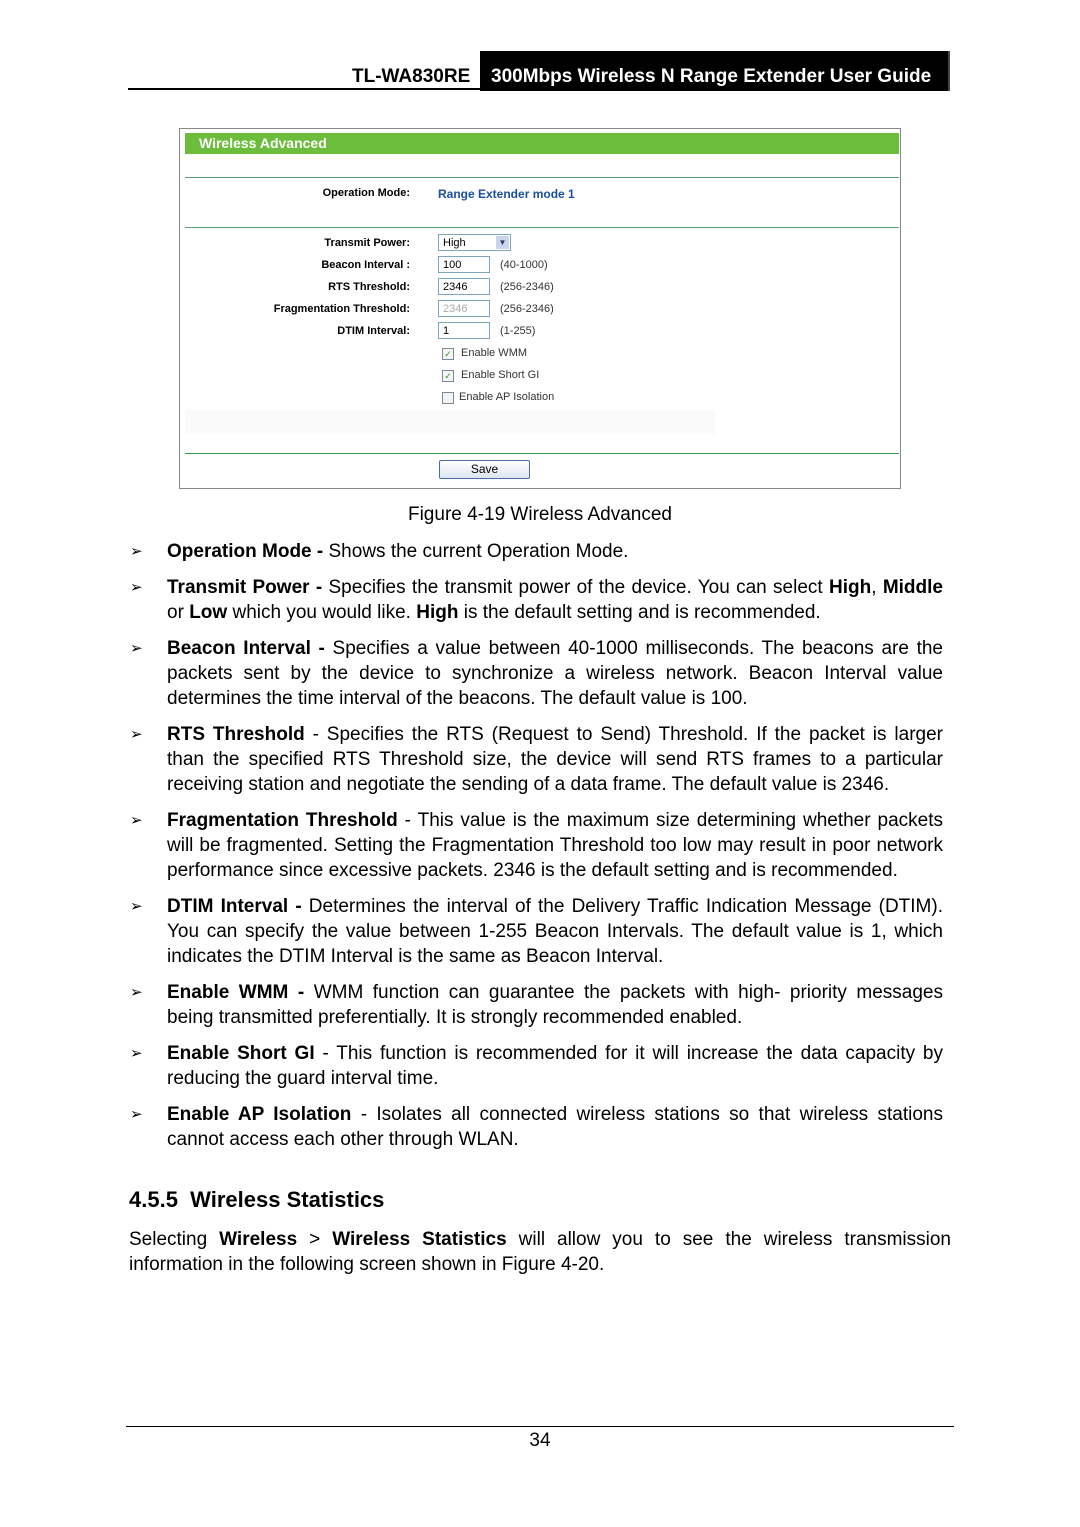  Describe the element at coordinates (245, 551) in the screenshot. I see `bold-term: Operation Mode -` at that location.